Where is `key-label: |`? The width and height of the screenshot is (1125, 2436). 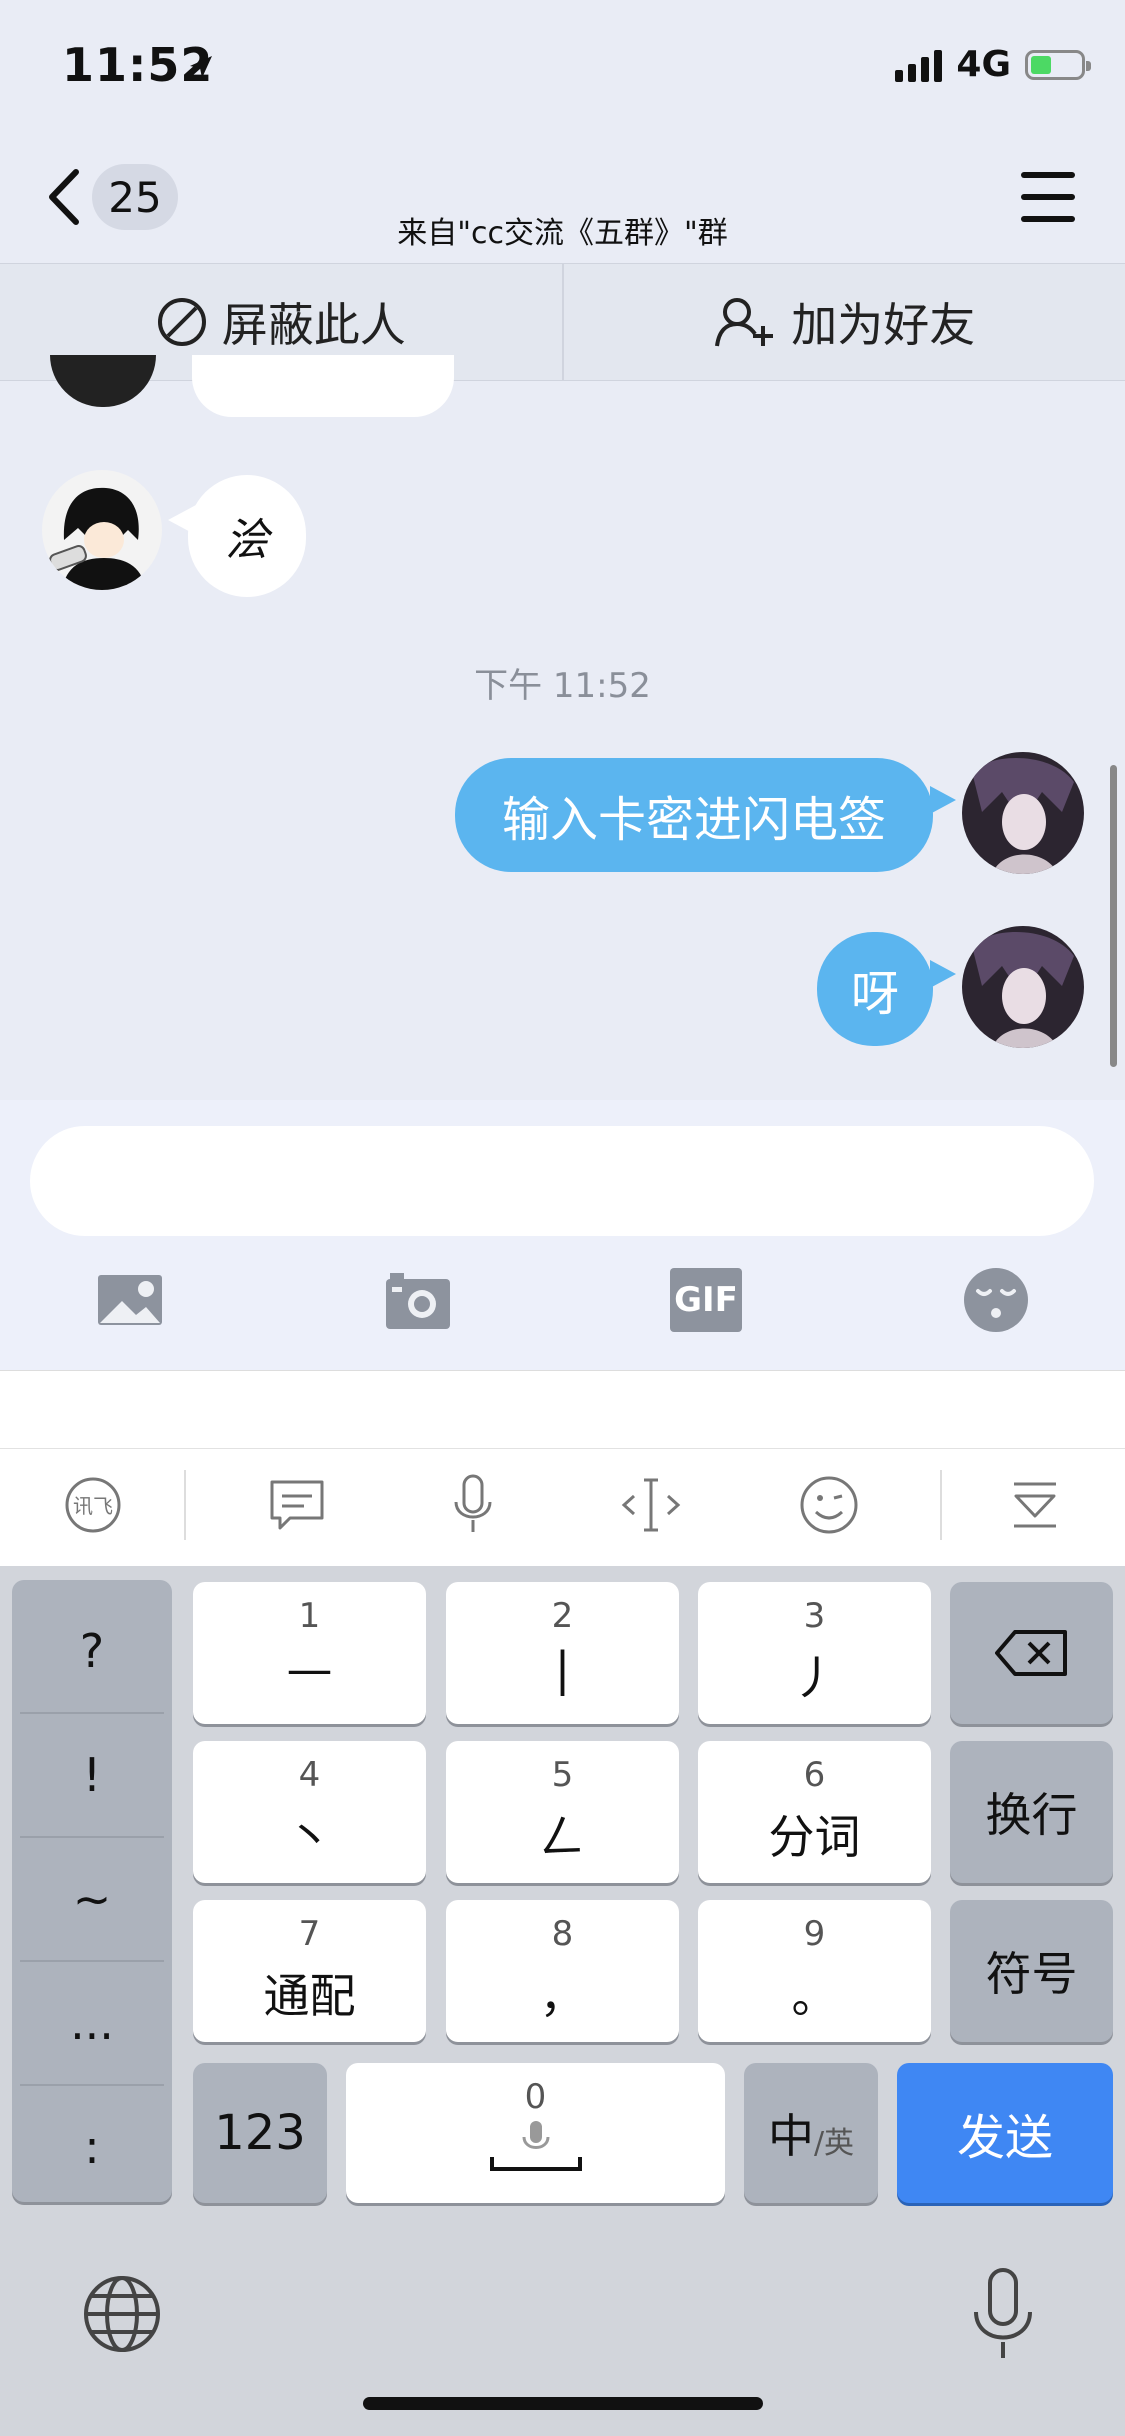 key-label: | is located at coordinates (562, 1669).